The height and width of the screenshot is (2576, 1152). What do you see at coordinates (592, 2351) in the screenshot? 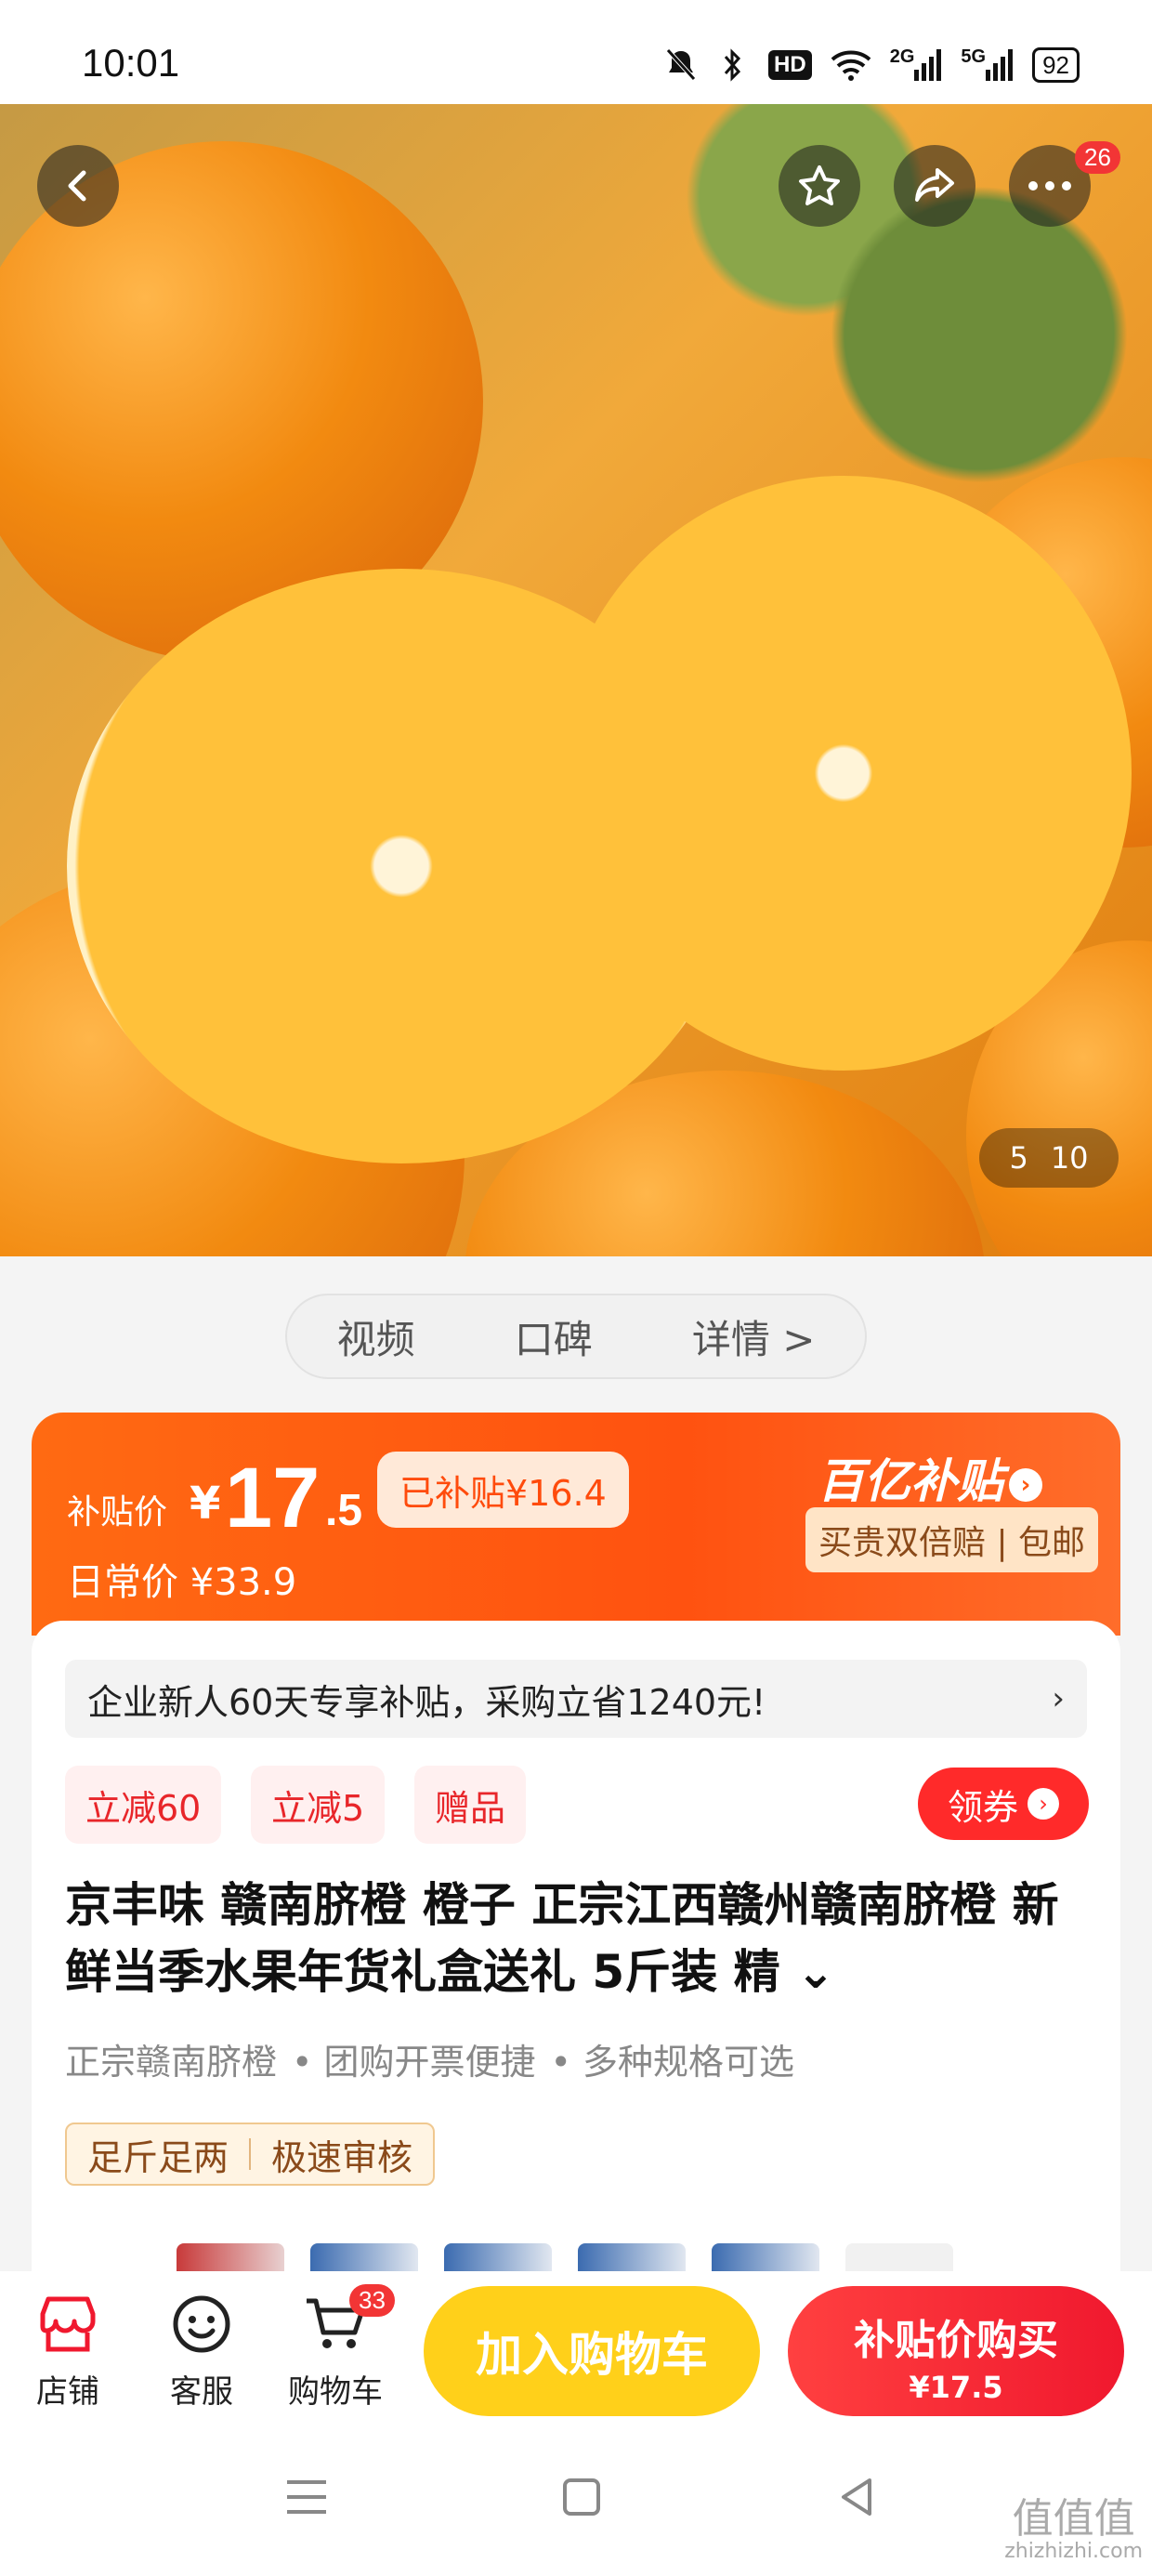
I see `add-to-cart-button: 加入购物车` at bounding box center [592, 2351].